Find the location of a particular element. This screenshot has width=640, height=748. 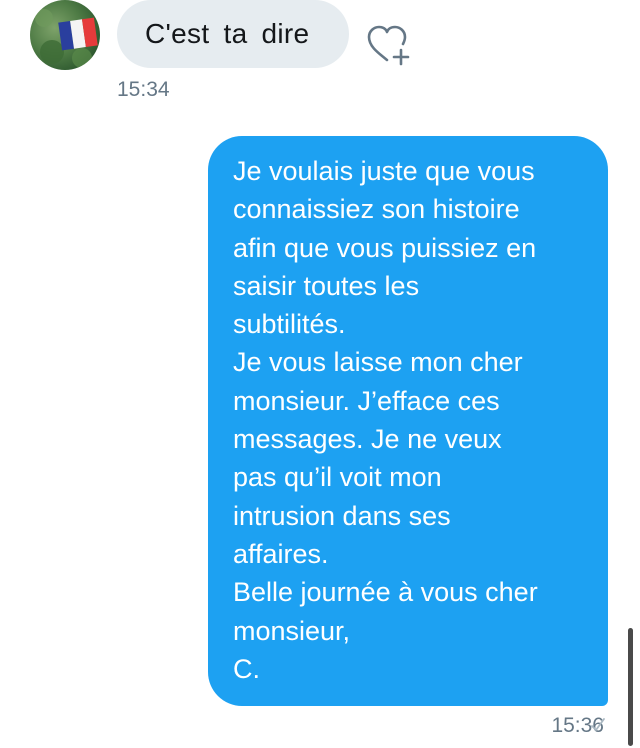

heart-plus-icon is located at coordinates (389, 45).